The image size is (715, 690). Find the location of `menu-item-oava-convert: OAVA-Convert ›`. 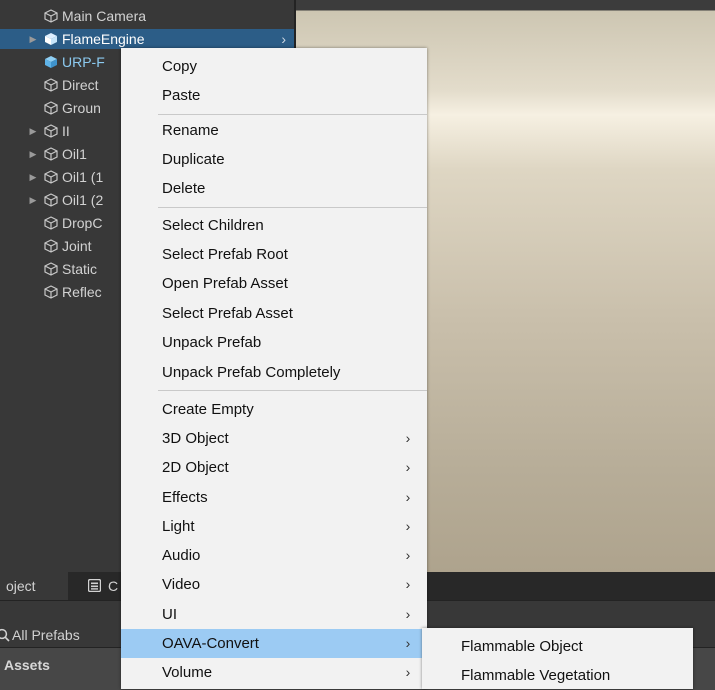

menu-item-oava-convert: OAVA-Convert › is located at coordinates (274, 643).